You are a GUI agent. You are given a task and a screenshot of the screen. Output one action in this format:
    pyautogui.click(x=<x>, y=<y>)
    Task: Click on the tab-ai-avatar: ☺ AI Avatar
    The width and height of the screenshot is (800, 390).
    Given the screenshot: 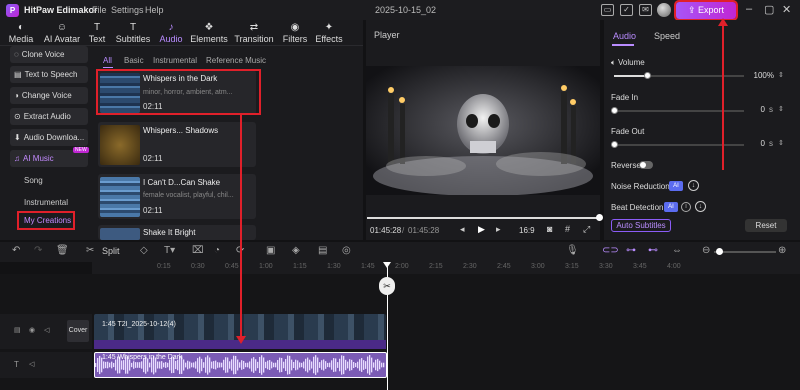 What is the action you would take?
    pyautogui.click(x=62, y=33)
    